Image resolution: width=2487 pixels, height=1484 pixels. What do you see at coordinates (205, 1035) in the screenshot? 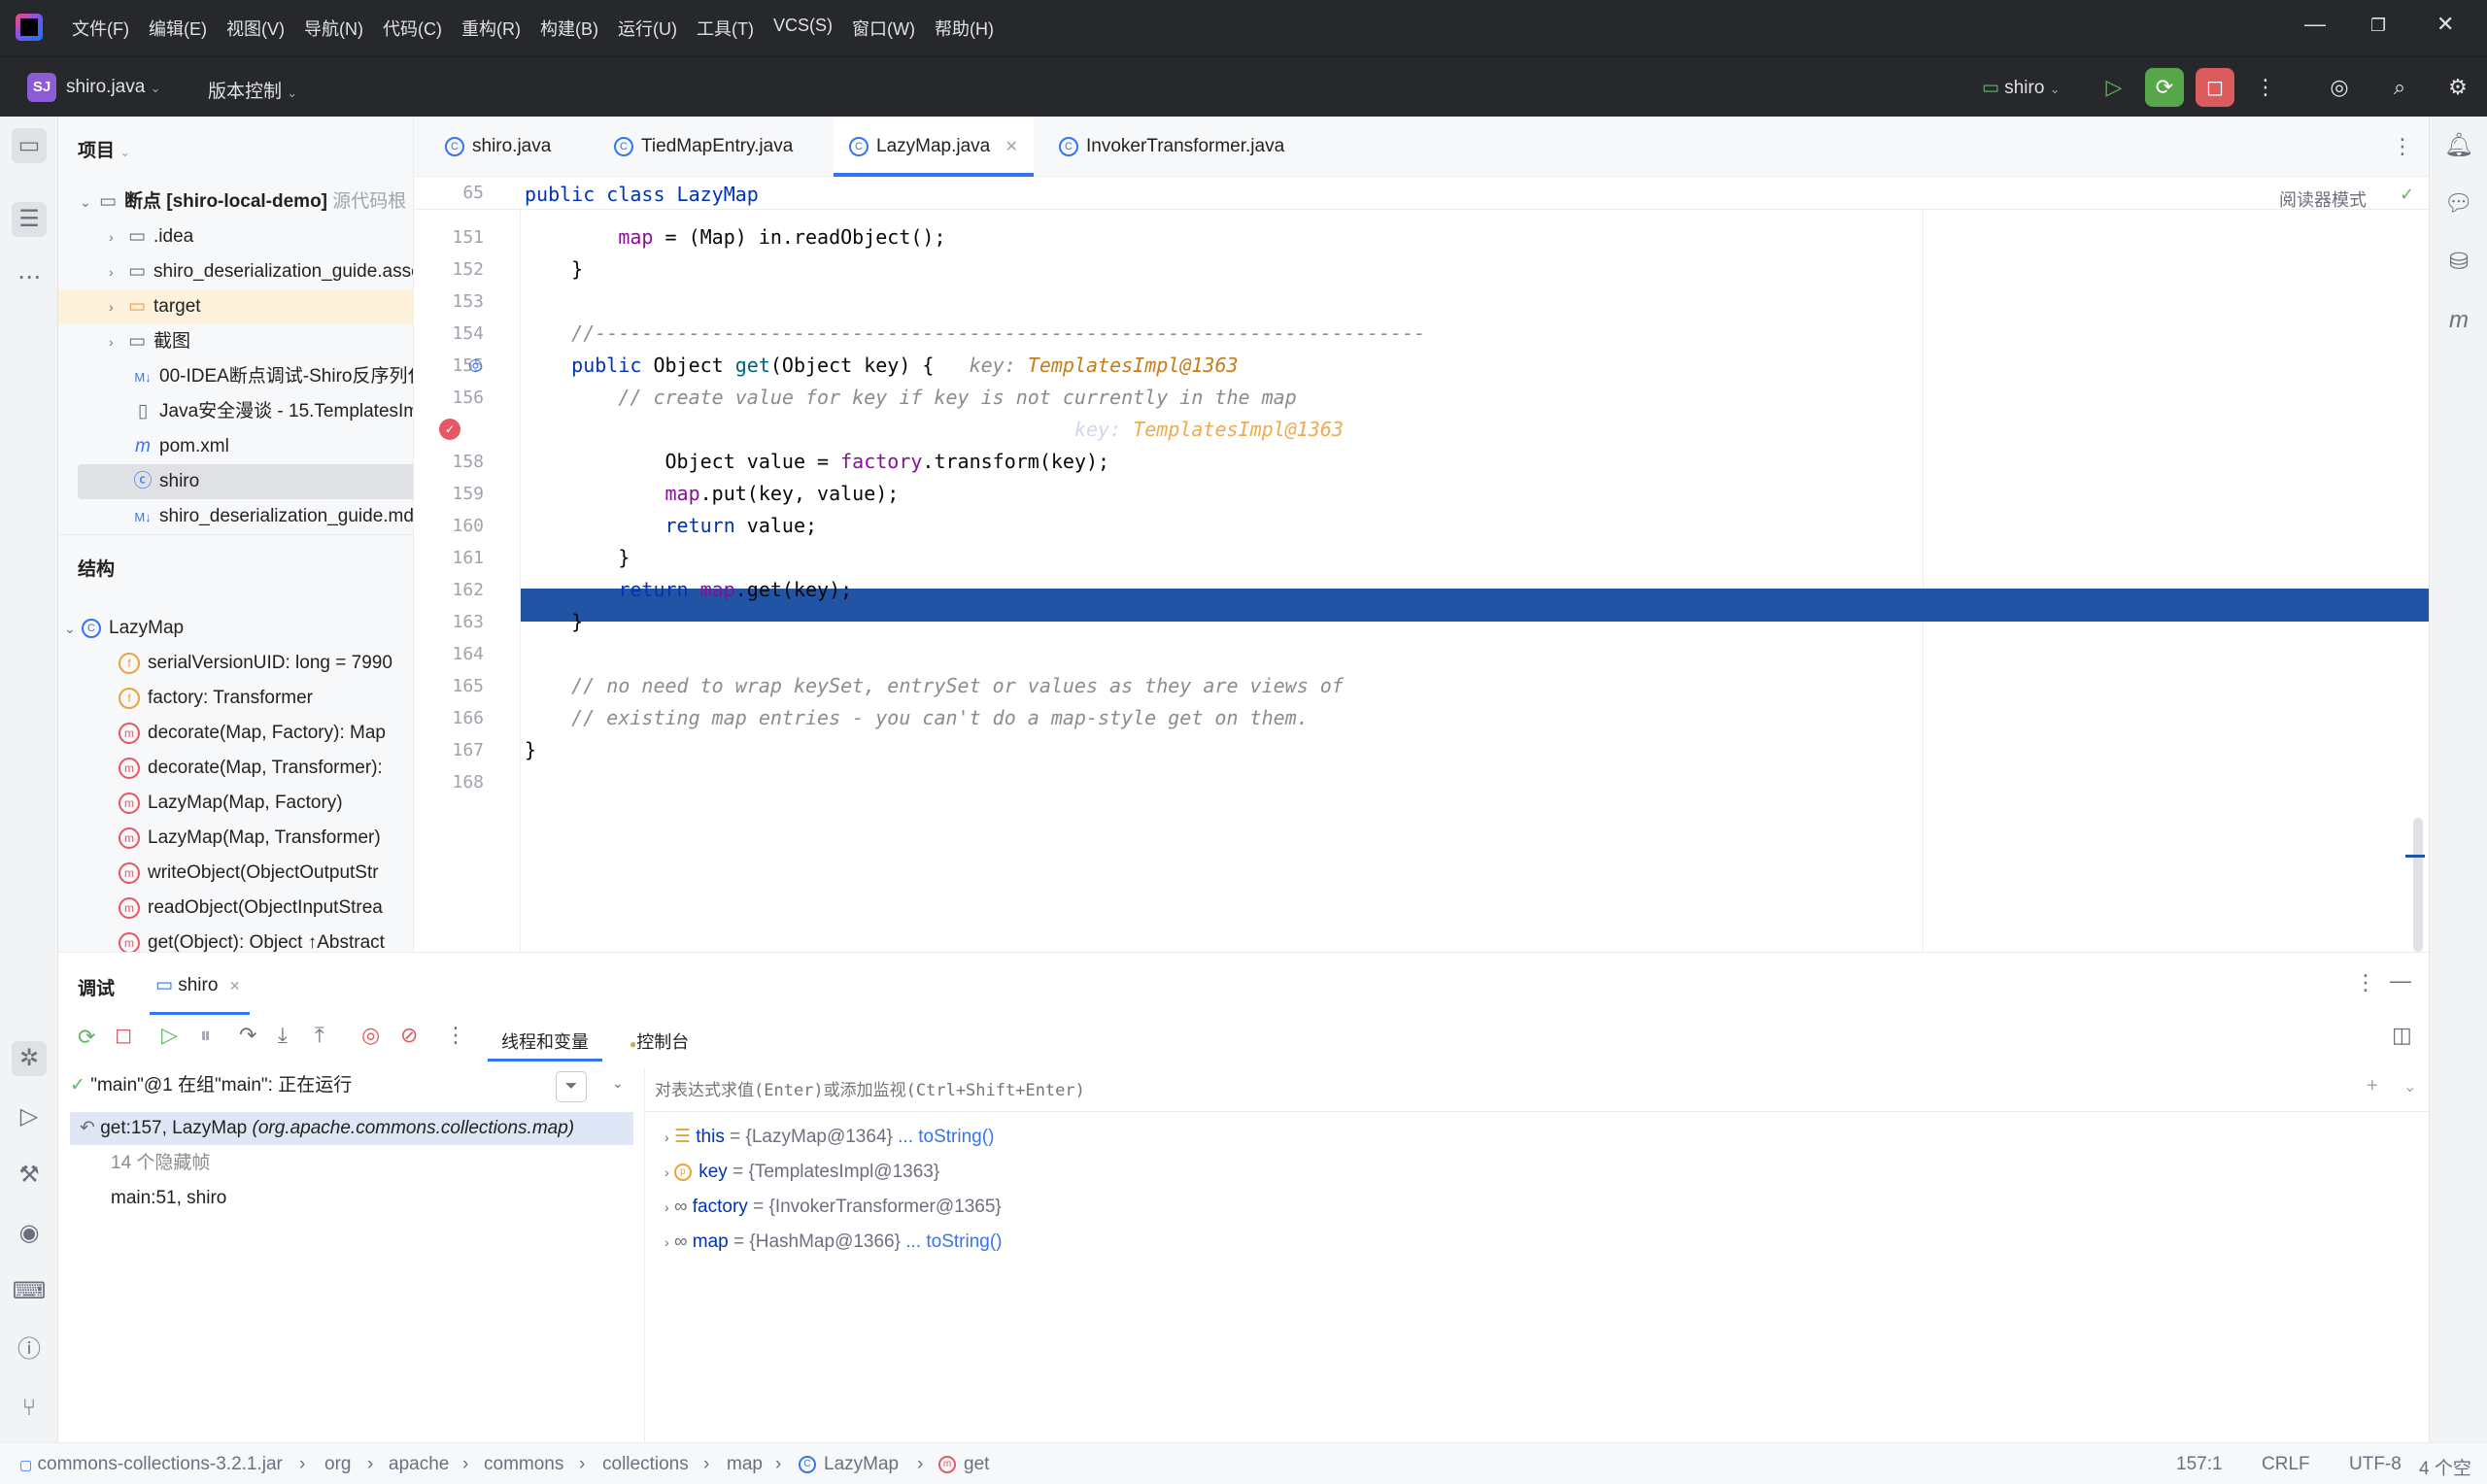
I see `pause-icon: ⏸` at bounding box center [205, 1035].